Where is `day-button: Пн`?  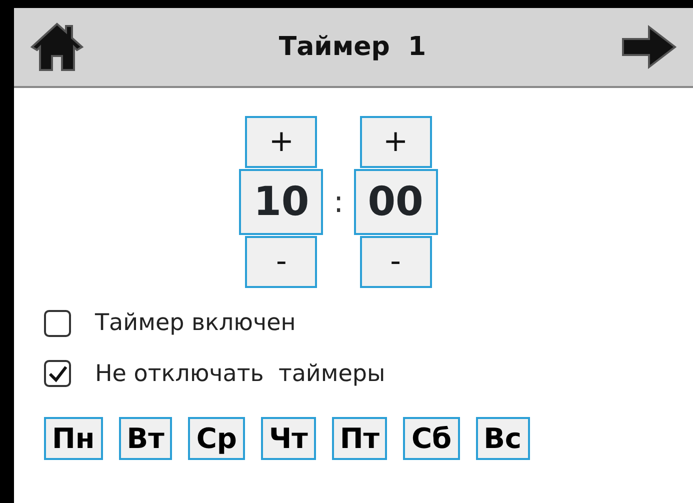 day-button: Пн is located at coordinates (73, 438).